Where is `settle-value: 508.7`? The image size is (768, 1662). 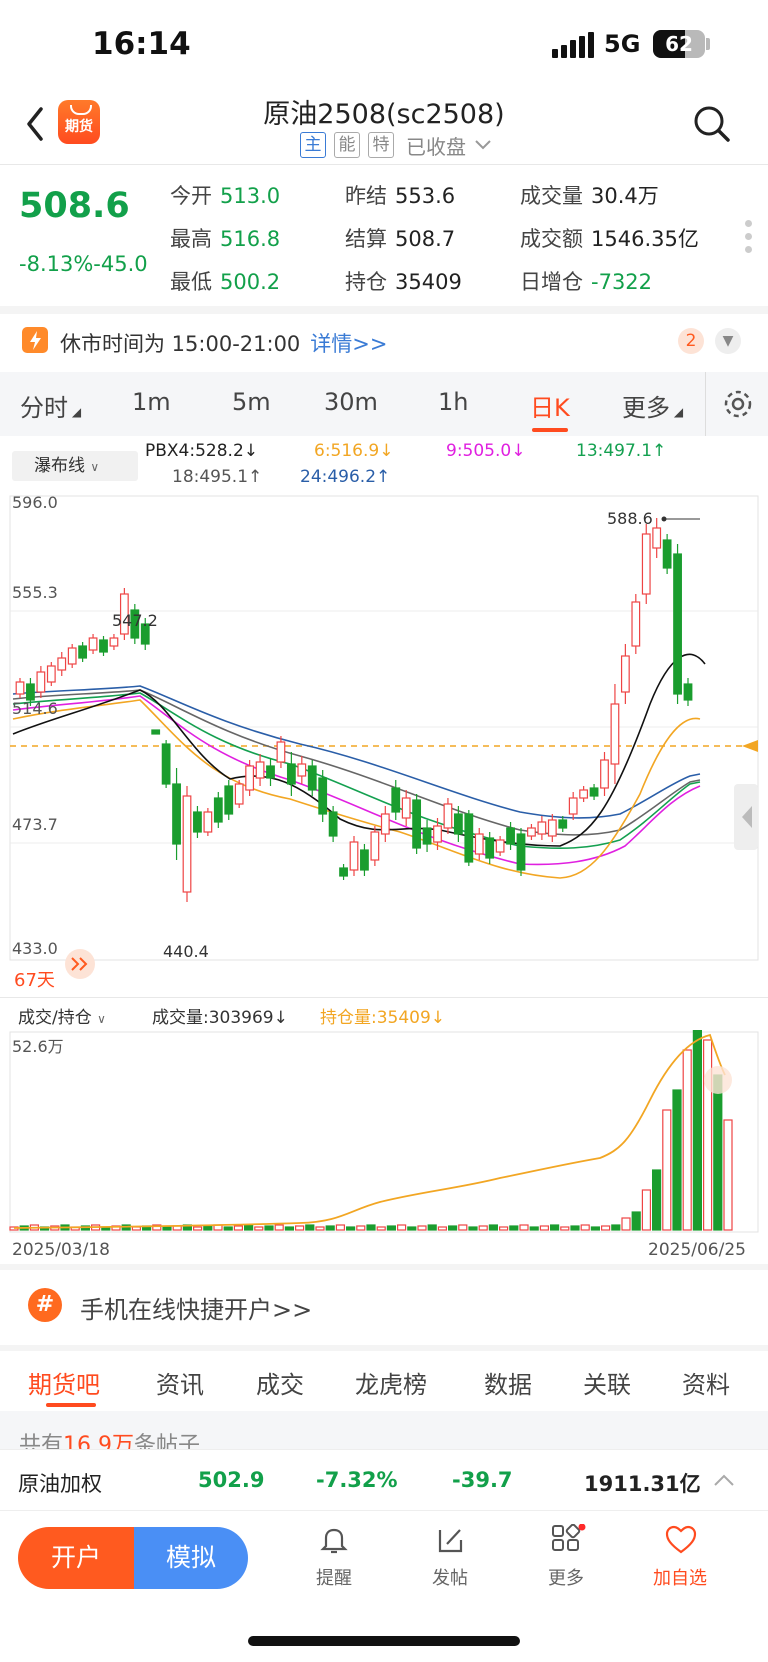 settle-value: 508.7 is located at coordinates (425, 239).